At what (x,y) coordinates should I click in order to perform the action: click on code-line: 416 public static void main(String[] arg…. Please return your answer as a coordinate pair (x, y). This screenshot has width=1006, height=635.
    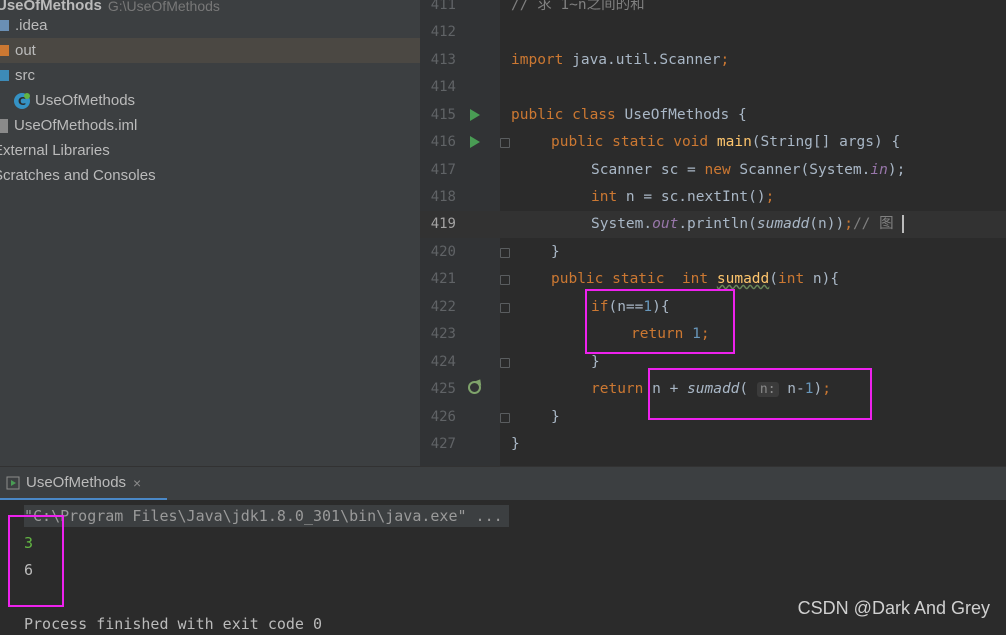
    Looking at the image, I should click on (713, 142).